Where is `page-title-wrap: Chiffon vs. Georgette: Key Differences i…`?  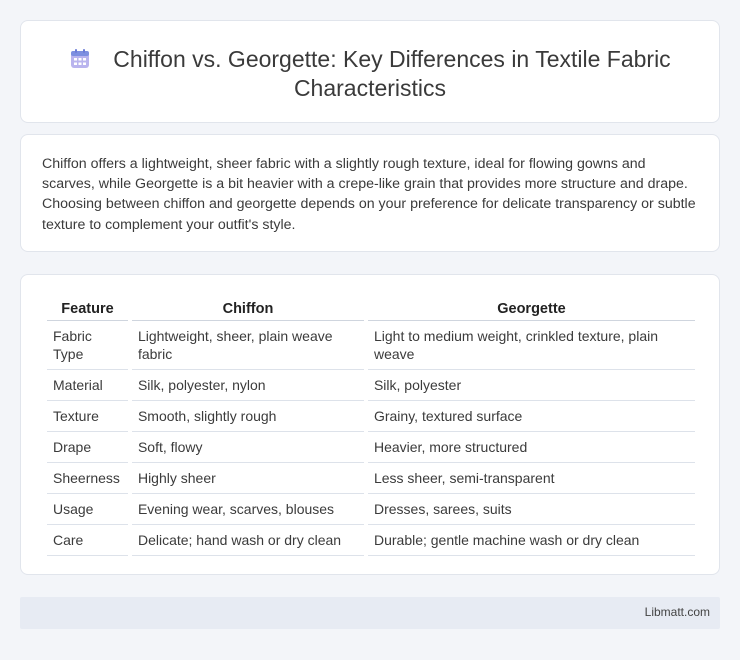
page-title-wrap: Chiffon vs. Georgette: Key Differences i… is located at coordinates (370, 74).